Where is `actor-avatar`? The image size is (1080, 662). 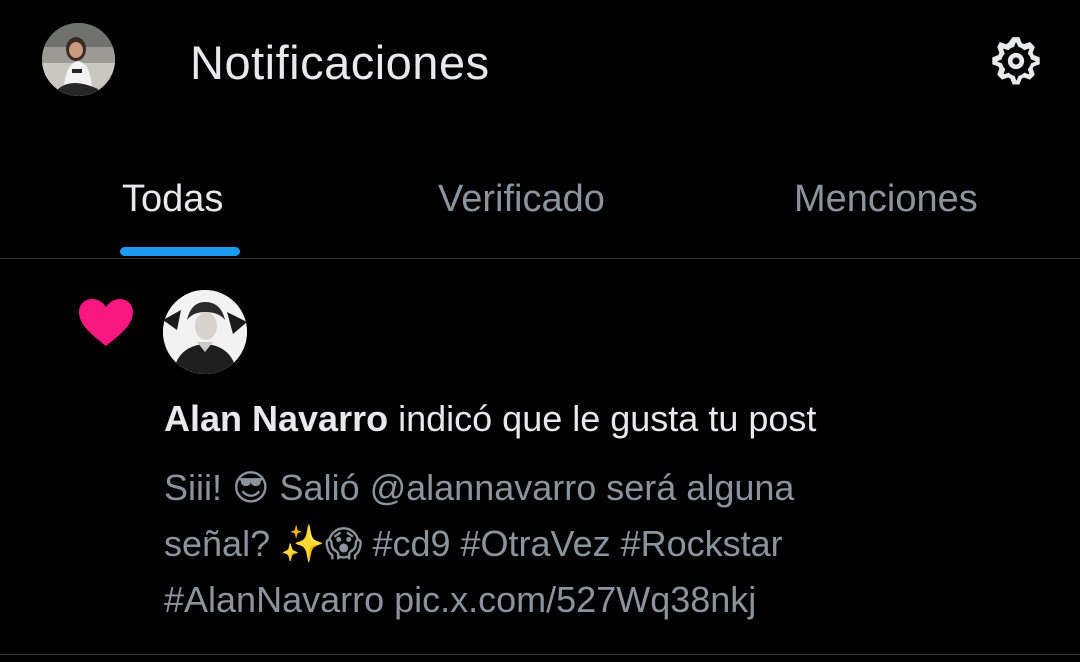
actor-avatar is located at coordinates (205, 332).